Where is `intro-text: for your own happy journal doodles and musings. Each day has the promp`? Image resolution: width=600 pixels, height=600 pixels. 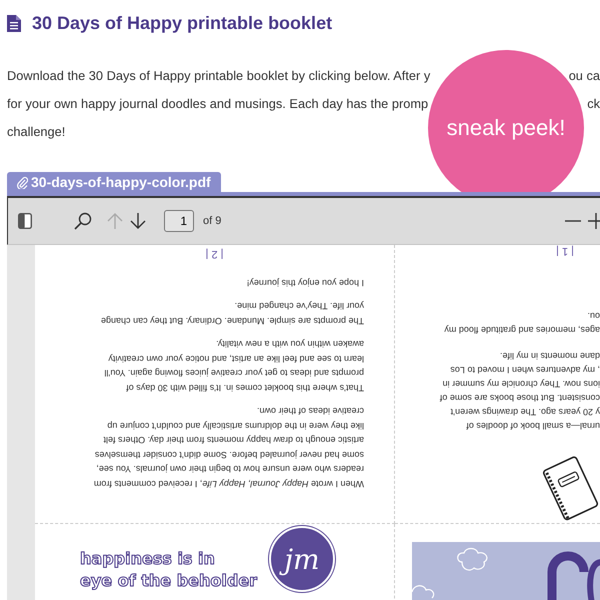 intro-text: for your own happy journal doodles and musings. Each day has the promp is located at coordinates (217, 104).